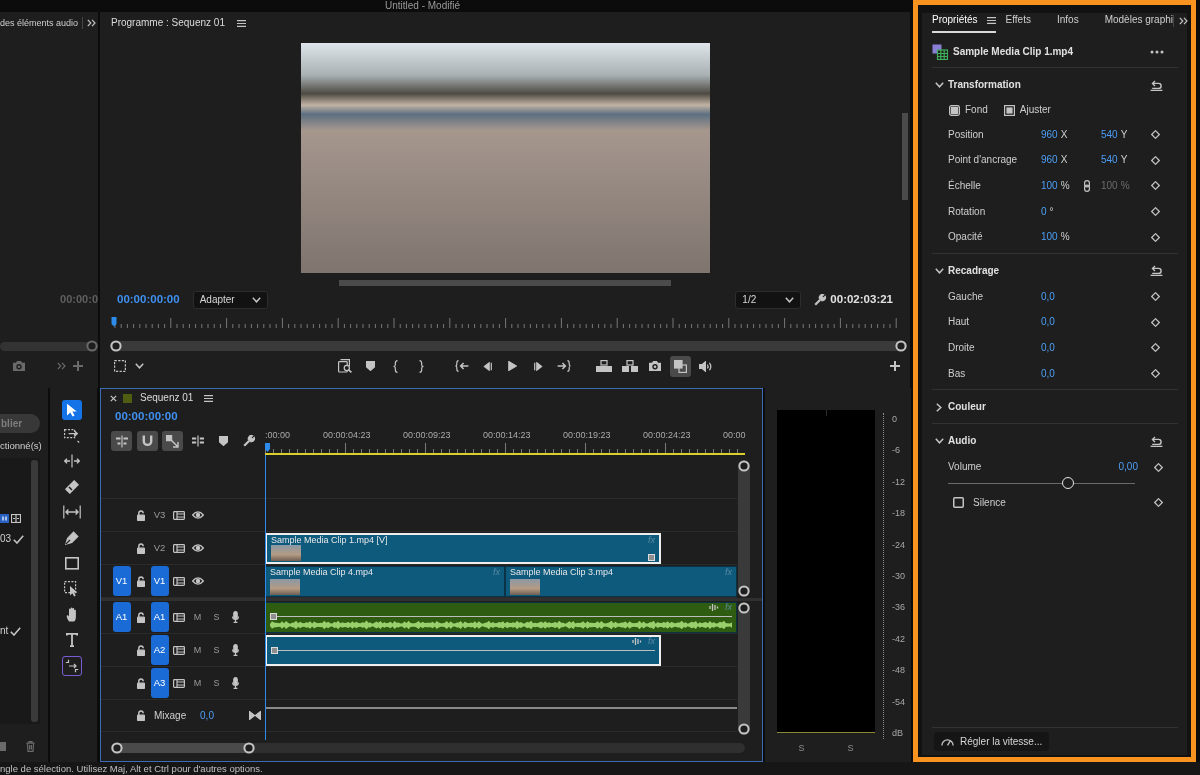  What do you see at coordinates (159, 683) in the screenshot?
I see `track-target: A3` at bounding box center [159, 683].